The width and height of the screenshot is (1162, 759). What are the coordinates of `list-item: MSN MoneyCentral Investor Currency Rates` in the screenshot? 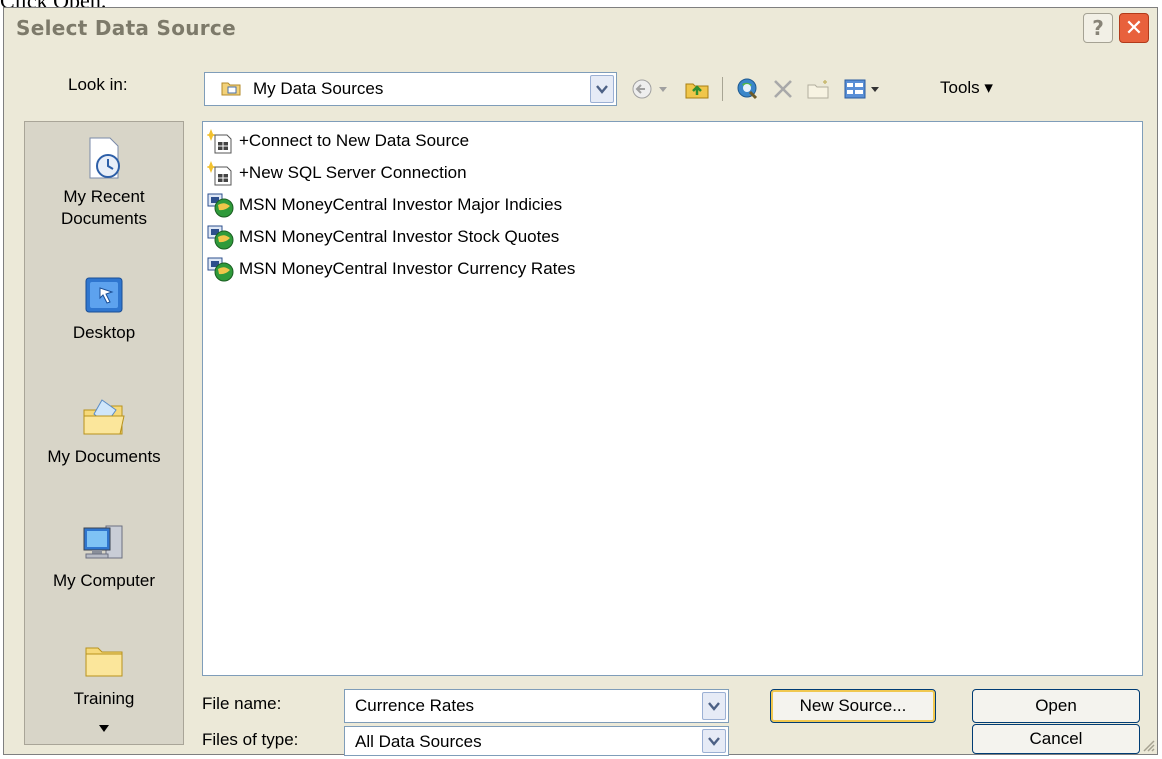 It's located at (391, 269).